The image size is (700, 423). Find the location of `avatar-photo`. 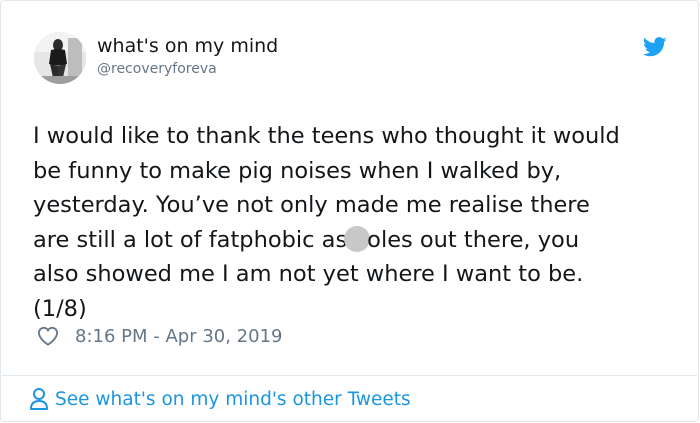

avatar-photo is located at coordinates (60, 58).